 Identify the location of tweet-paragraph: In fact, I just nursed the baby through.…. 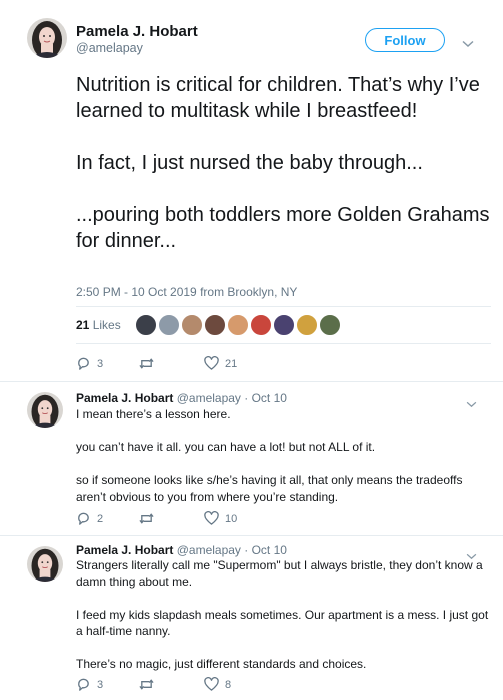
(249, 163).